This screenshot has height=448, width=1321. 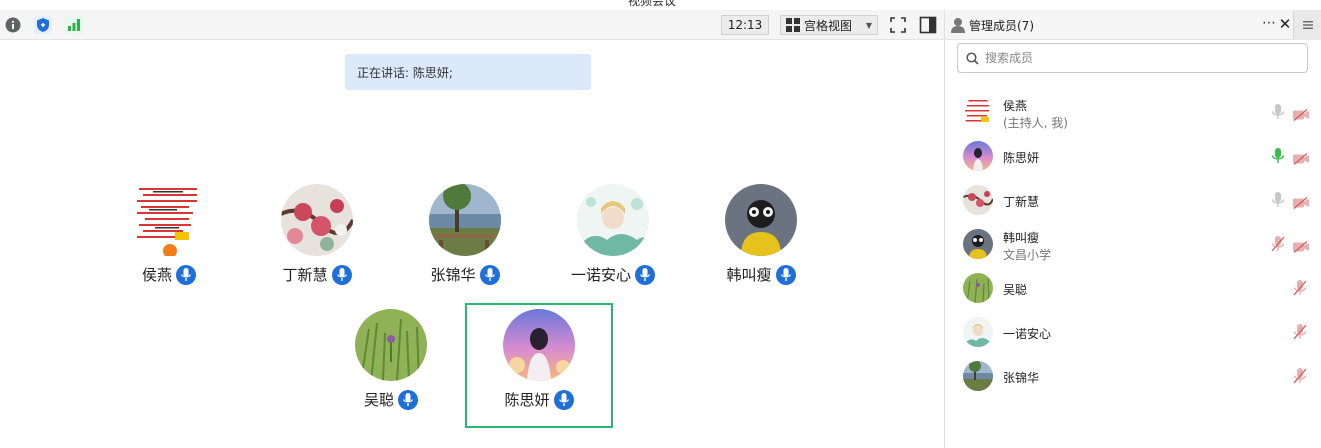 I want to click on participant-name: 丁新慧, so click(x=305, y=275).